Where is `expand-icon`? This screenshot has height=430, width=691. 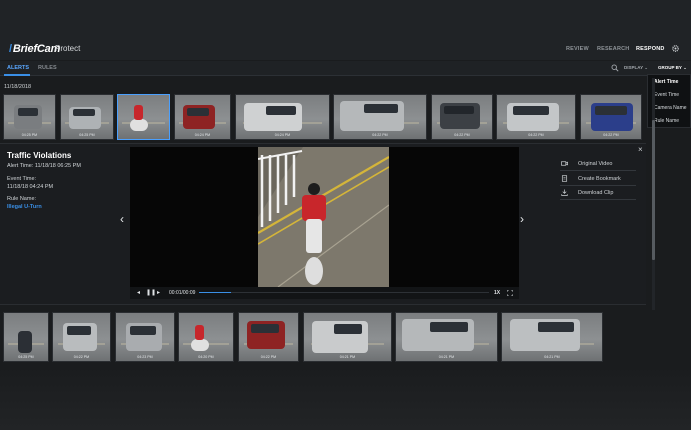
expand-icon is located at coordinates (510, 293).